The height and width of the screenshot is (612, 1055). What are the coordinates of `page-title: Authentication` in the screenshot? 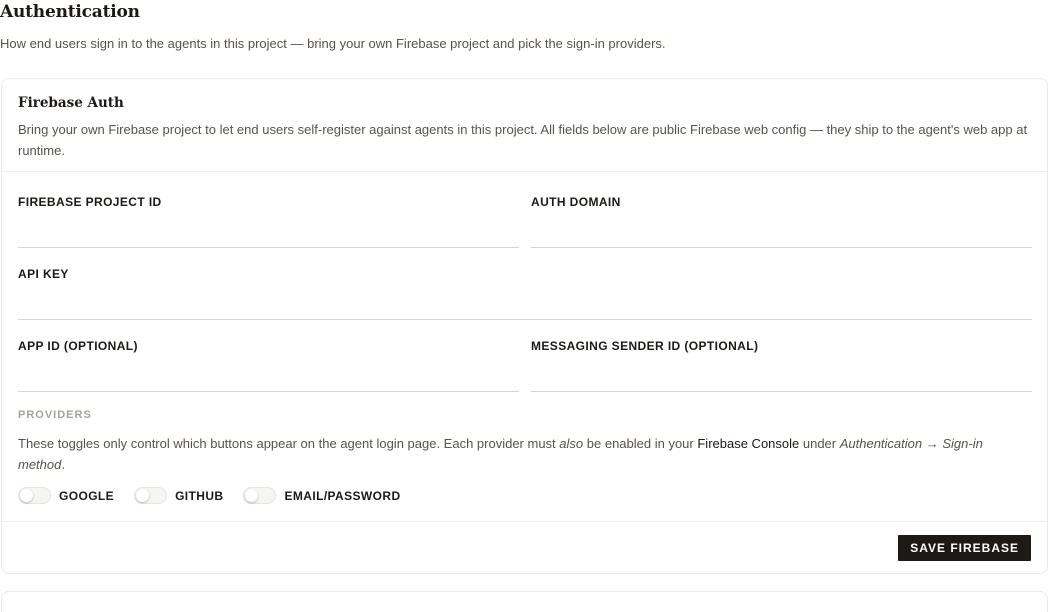 It's located at (70, 12).